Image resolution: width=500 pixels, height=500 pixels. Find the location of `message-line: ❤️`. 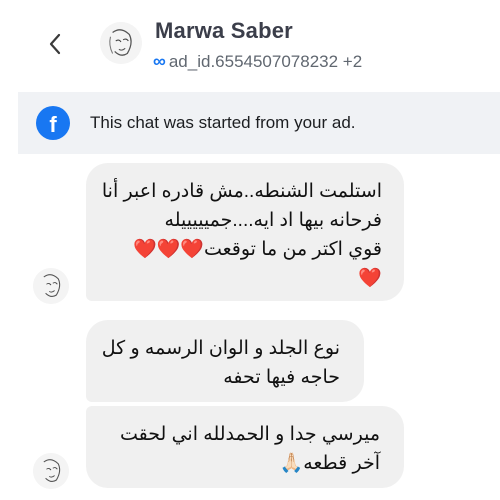

message-line: ❤️ is located at coordinates (370, 278).